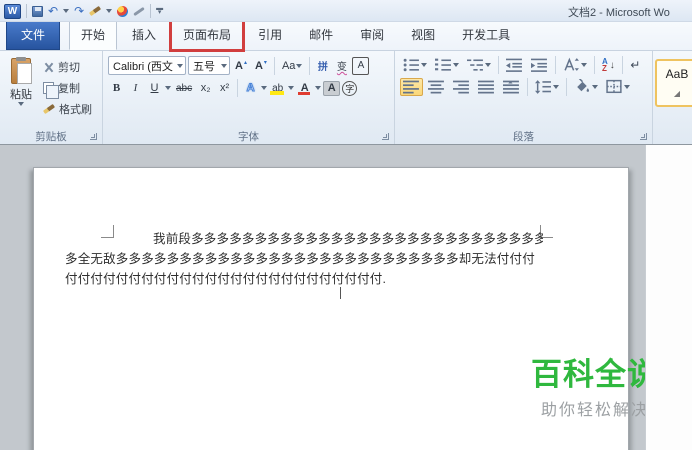  I want to click on paragraph-group-label: 段落, so click(523, 137).